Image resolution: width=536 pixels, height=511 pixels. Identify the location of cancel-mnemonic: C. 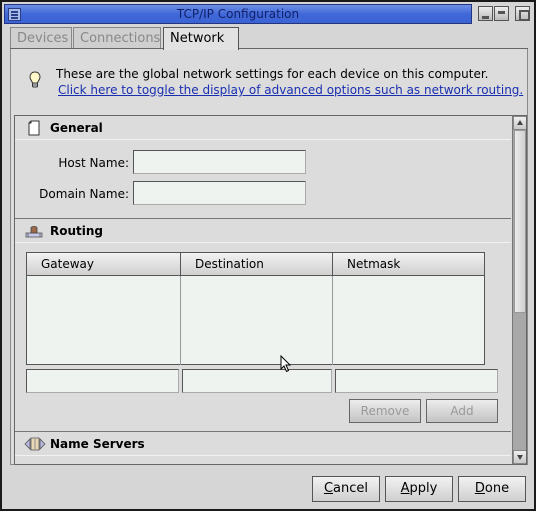
(328, 488).